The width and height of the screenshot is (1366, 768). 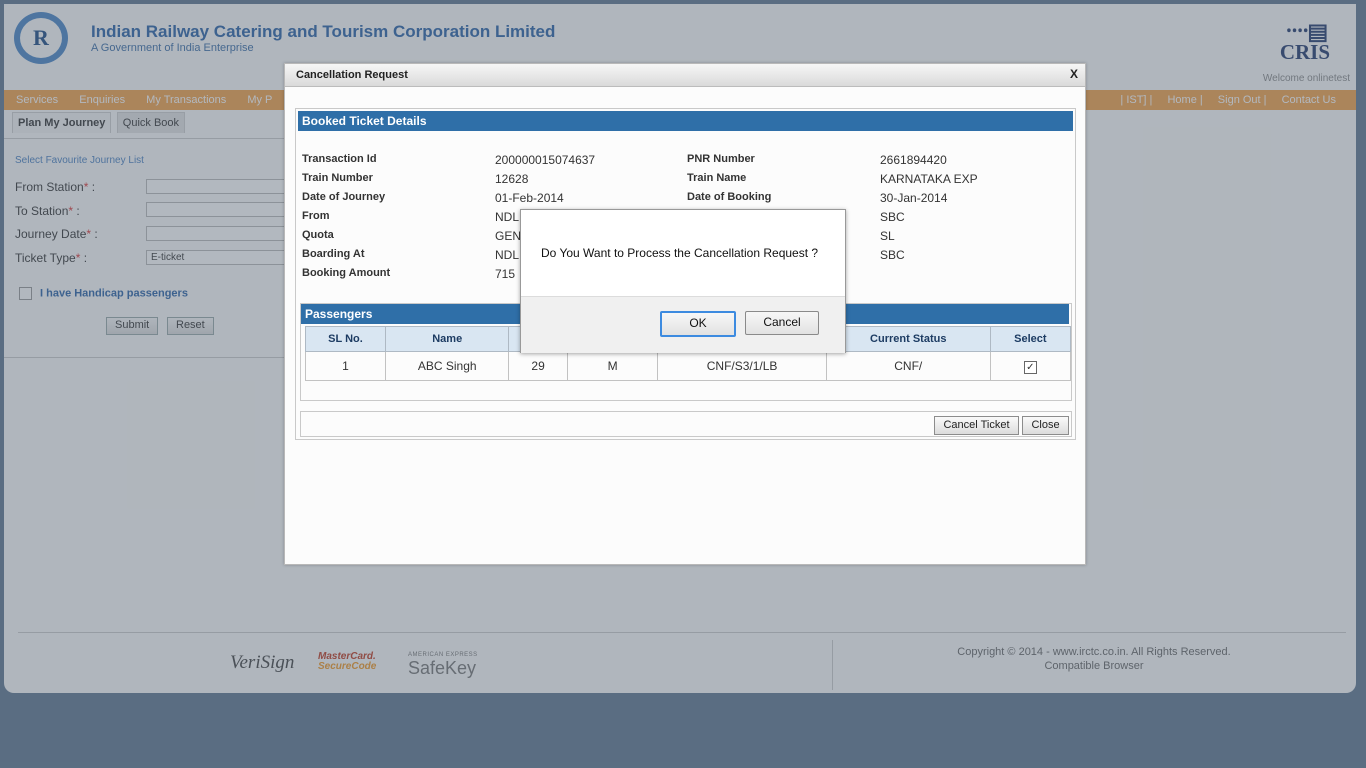 I want to click on boarding-at-value: NDL, so click(x=507, y=255).